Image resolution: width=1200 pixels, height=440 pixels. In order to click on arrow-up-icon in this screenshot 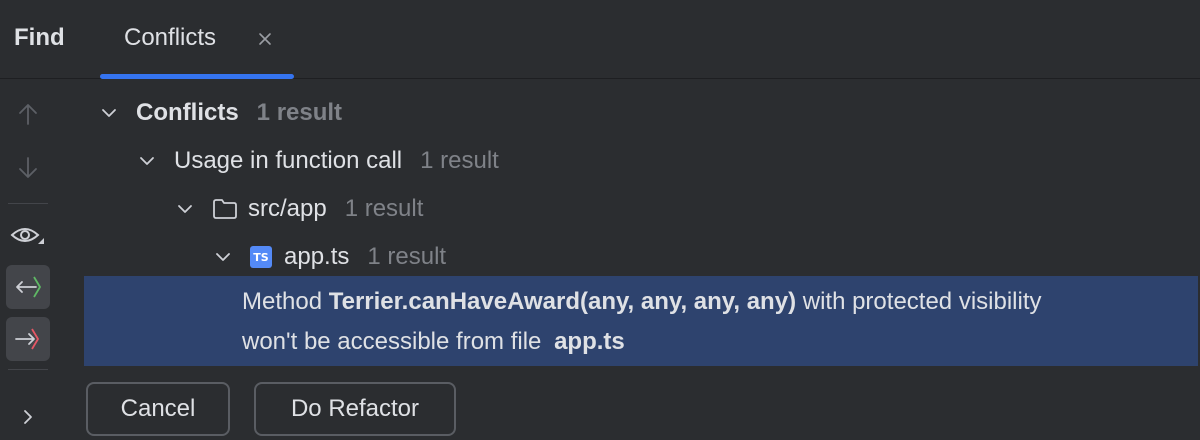, I will do `click(28, 114)`.